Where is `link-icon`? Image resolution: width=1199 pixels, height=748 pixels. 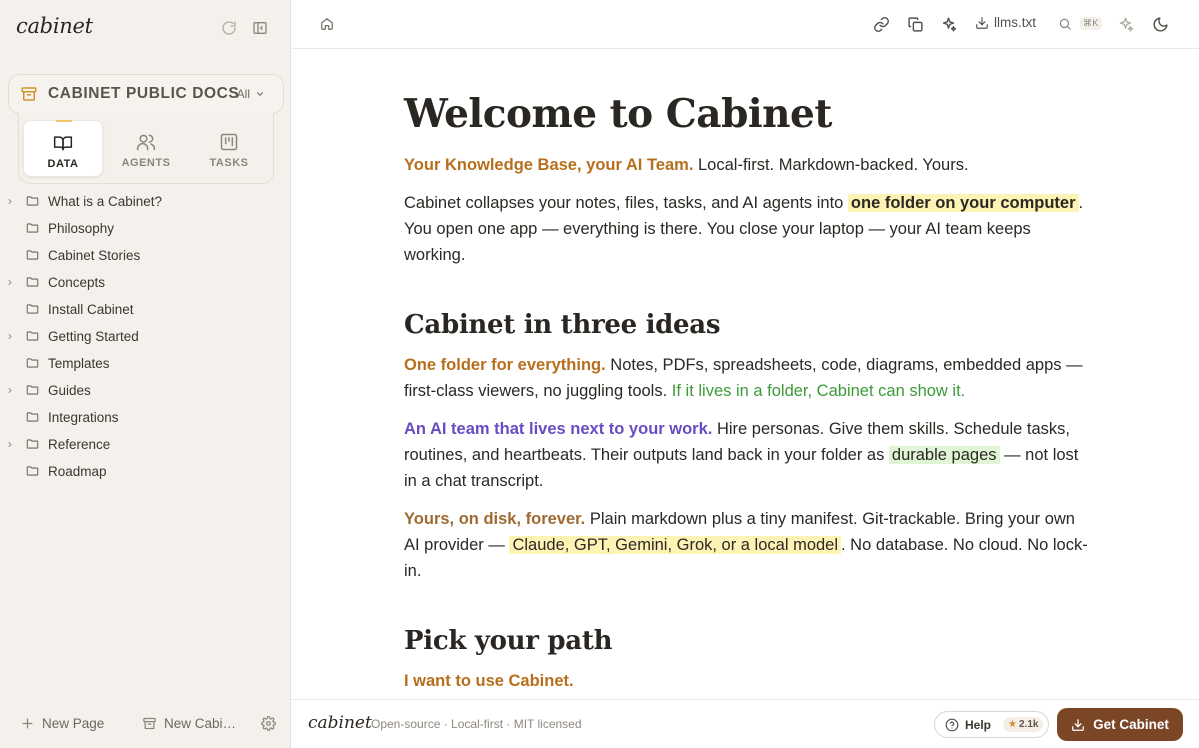 link-icon is located at coordinates (881, 24).